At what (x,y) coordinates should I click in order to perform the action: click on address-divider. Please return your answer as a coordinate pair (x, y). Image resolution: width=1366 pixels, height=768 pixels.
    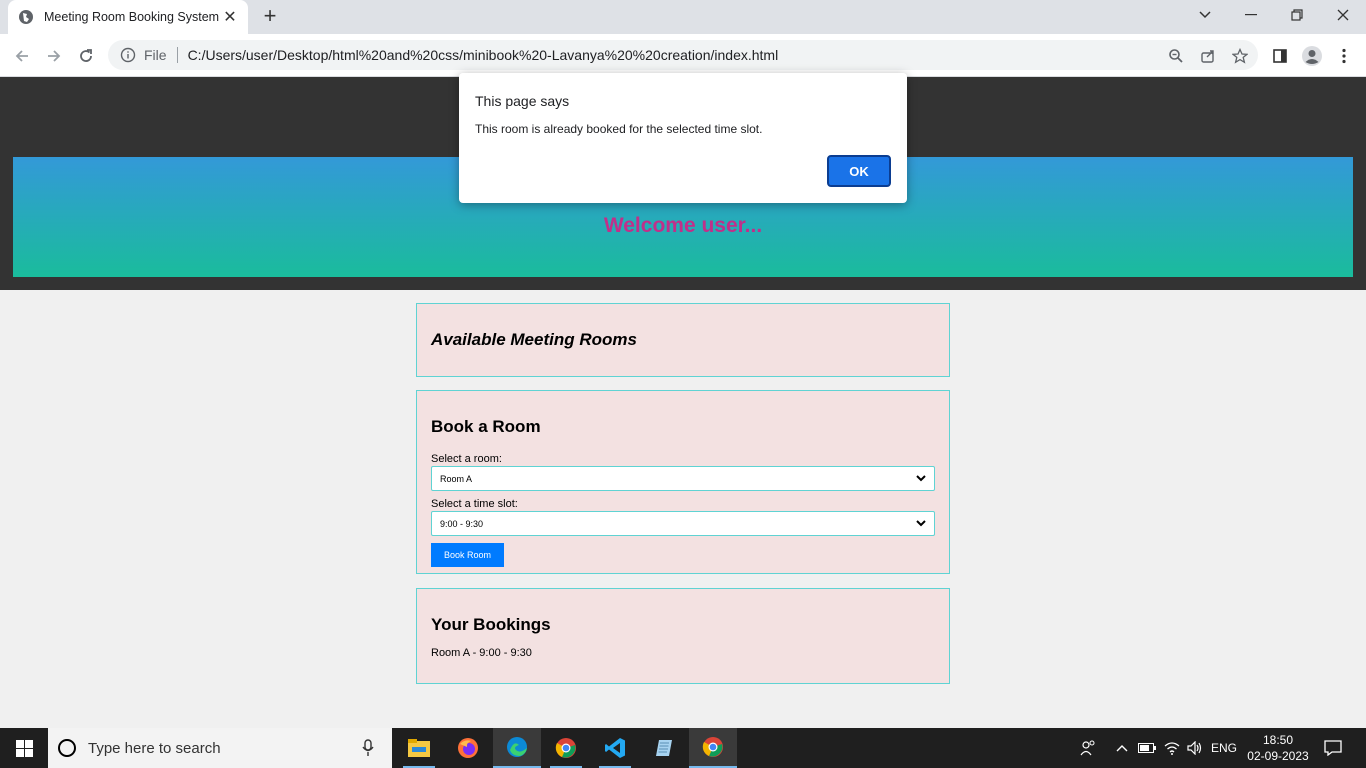
    Looking at the image, I should click on (177, 55).